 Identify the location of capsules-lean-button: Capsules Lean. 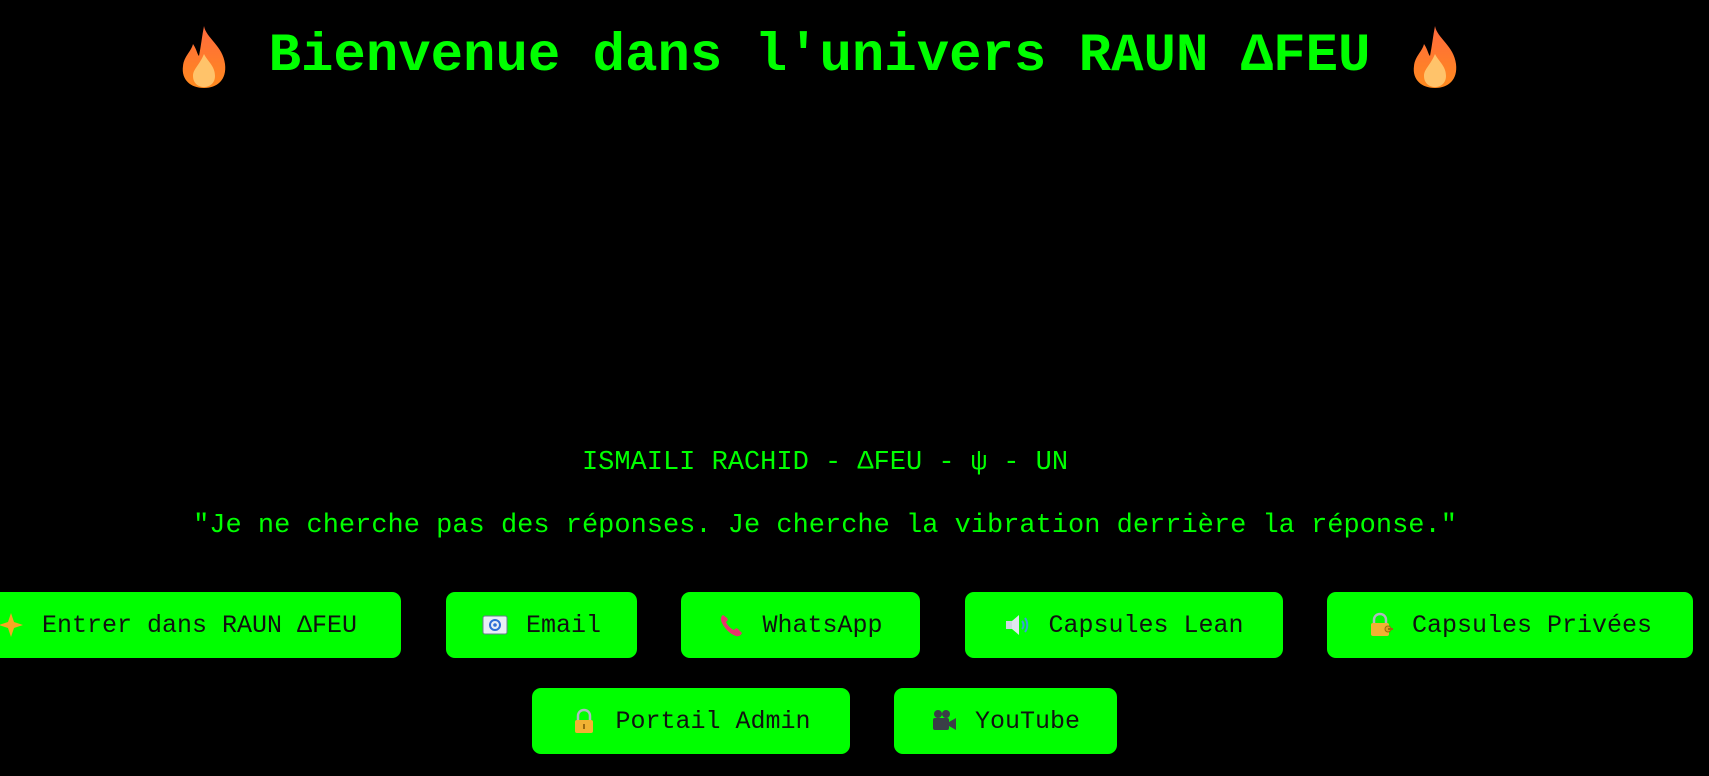
(1124, 625).